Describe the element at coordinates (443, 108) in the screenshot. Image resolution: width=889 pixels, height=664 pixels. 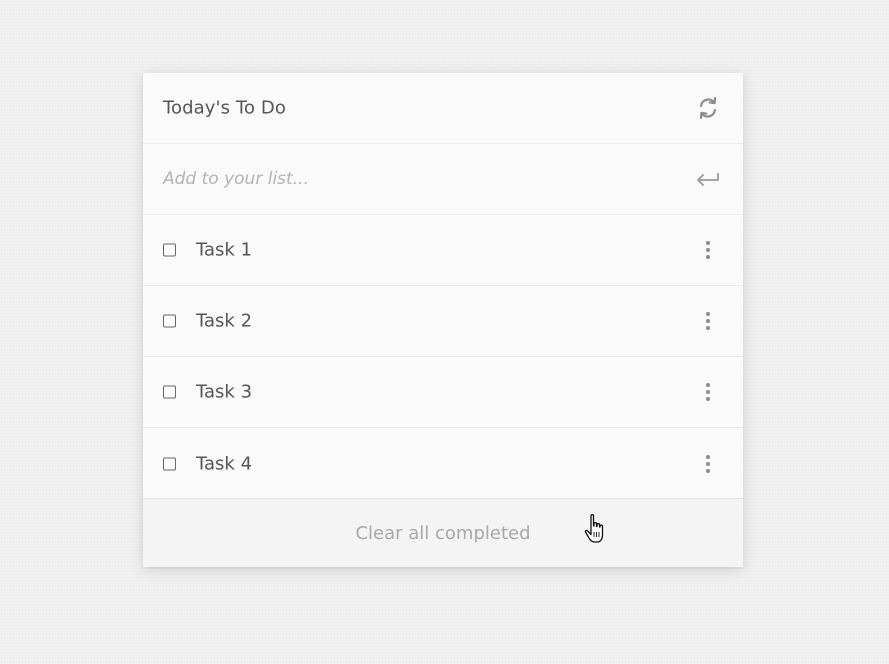
I see `todo-header: Today's To Do` at that location.